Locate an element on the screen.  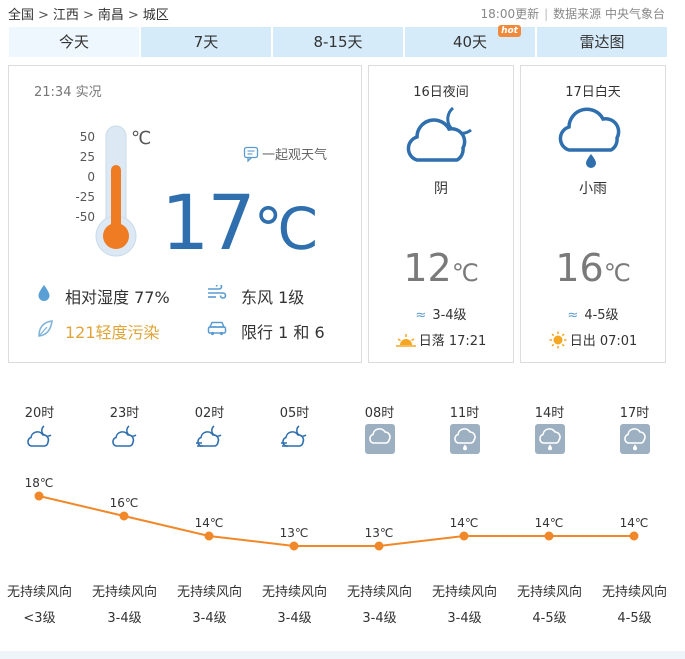
forecast-wind: ≈3-4级 is located at coordinates (441, 313).